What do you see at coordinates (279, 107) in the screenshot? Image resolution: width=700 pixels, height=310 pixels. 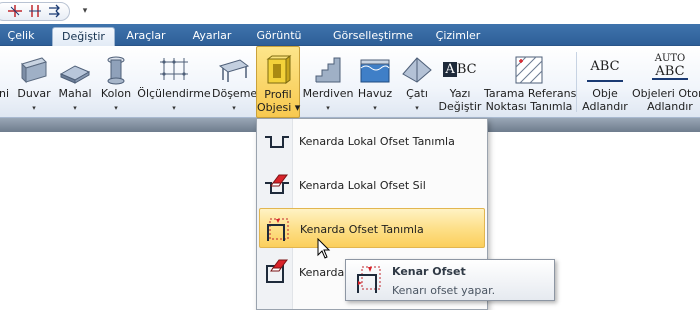 I see `profile-object-label-line2: Objesi ▾` at bounding box center [279, 107].